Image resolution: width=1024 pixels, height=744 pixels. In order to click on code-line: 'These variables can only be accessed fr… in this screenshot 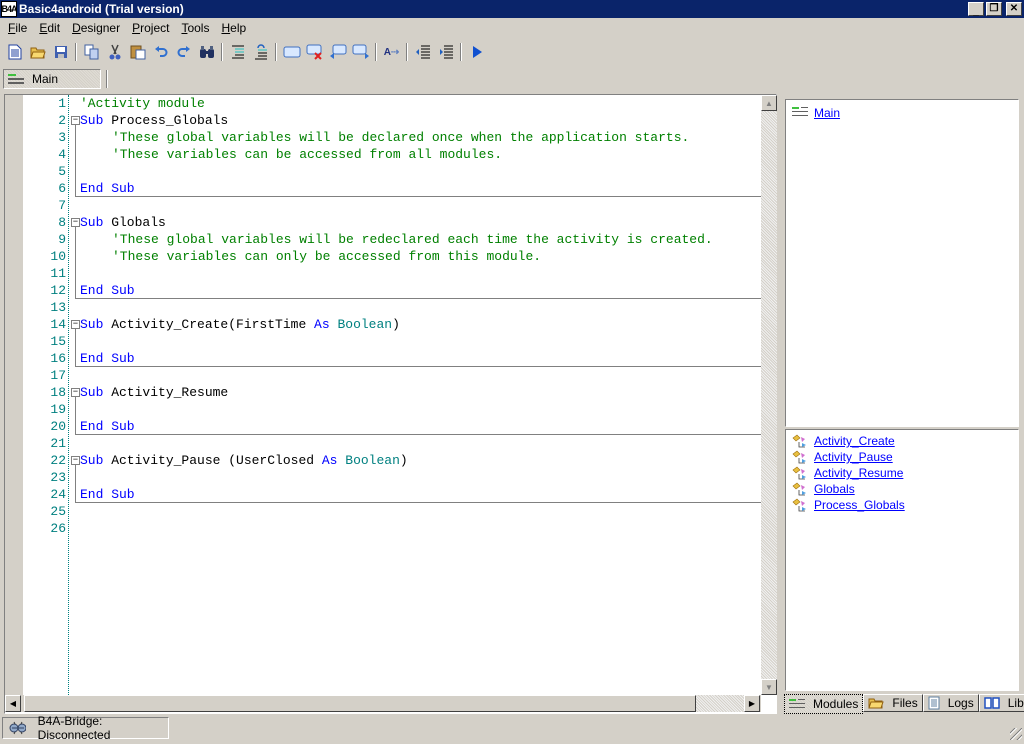, I will do `click(326, 256)`.